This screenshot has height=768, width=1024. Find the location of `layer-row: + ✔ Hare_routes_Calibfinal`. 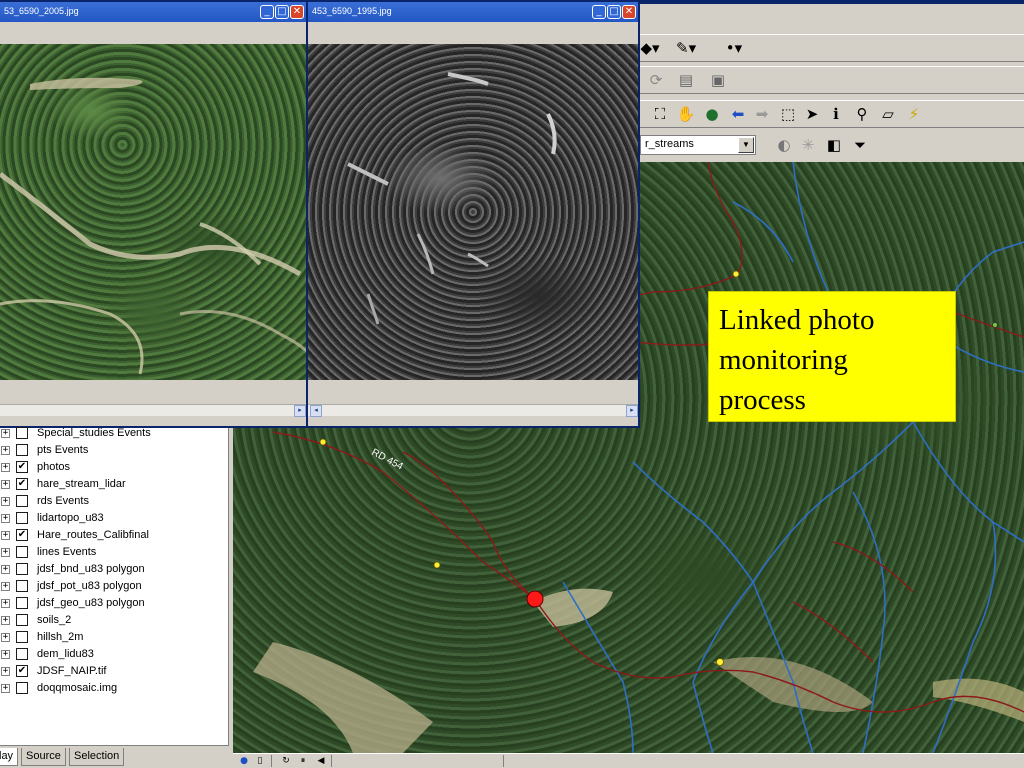

layer-row: + ✔ Hare_routes_Calibfinal is located at coordinates (114, 535).